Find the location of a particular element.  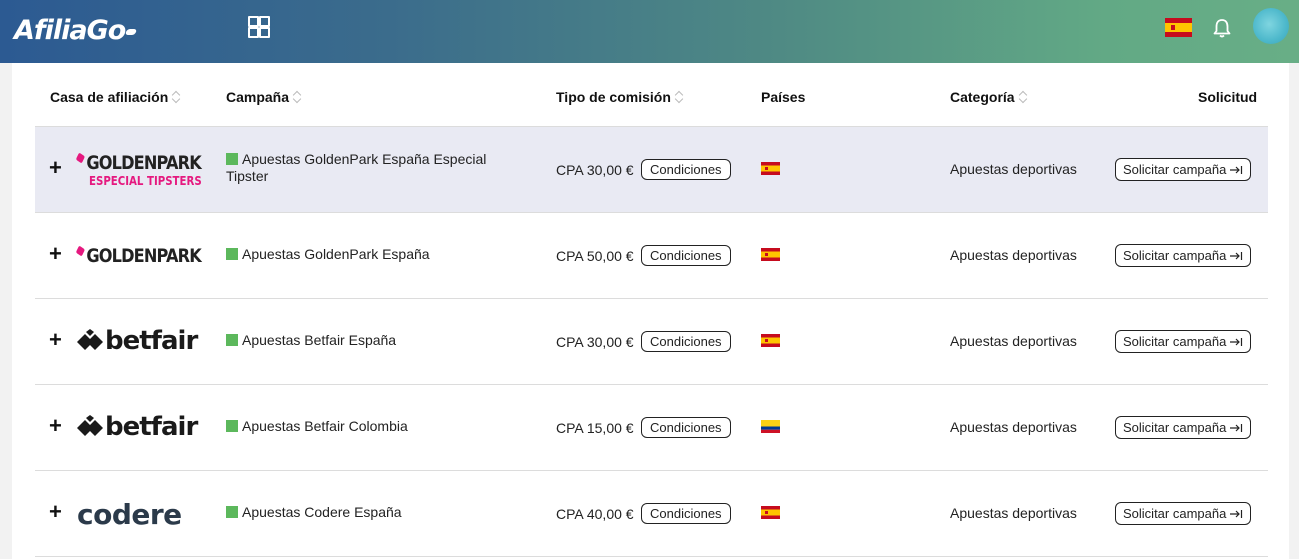

column-header-casa: Casa de afiliación is located at coordinates (115, 97).